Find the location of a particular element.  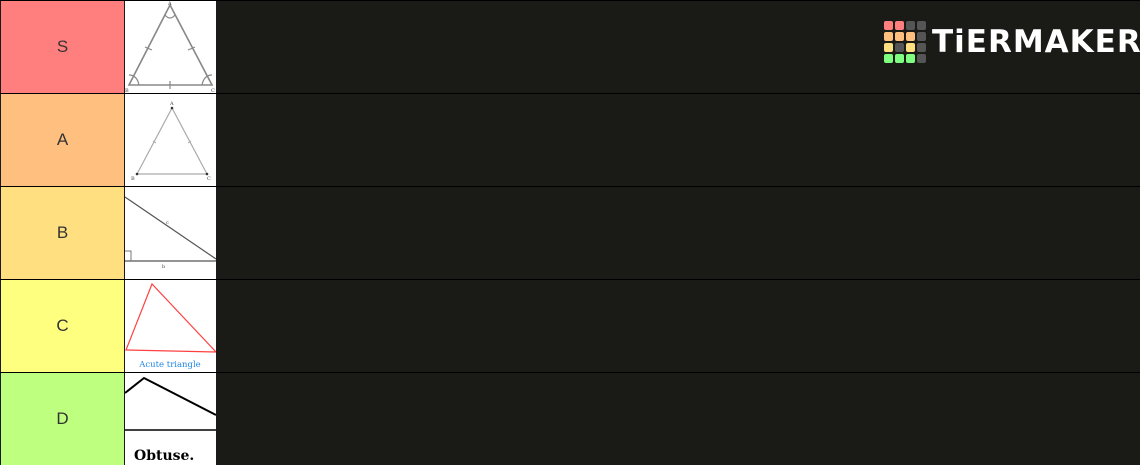

tier-label-s: S is located at coordinates (62, 47).